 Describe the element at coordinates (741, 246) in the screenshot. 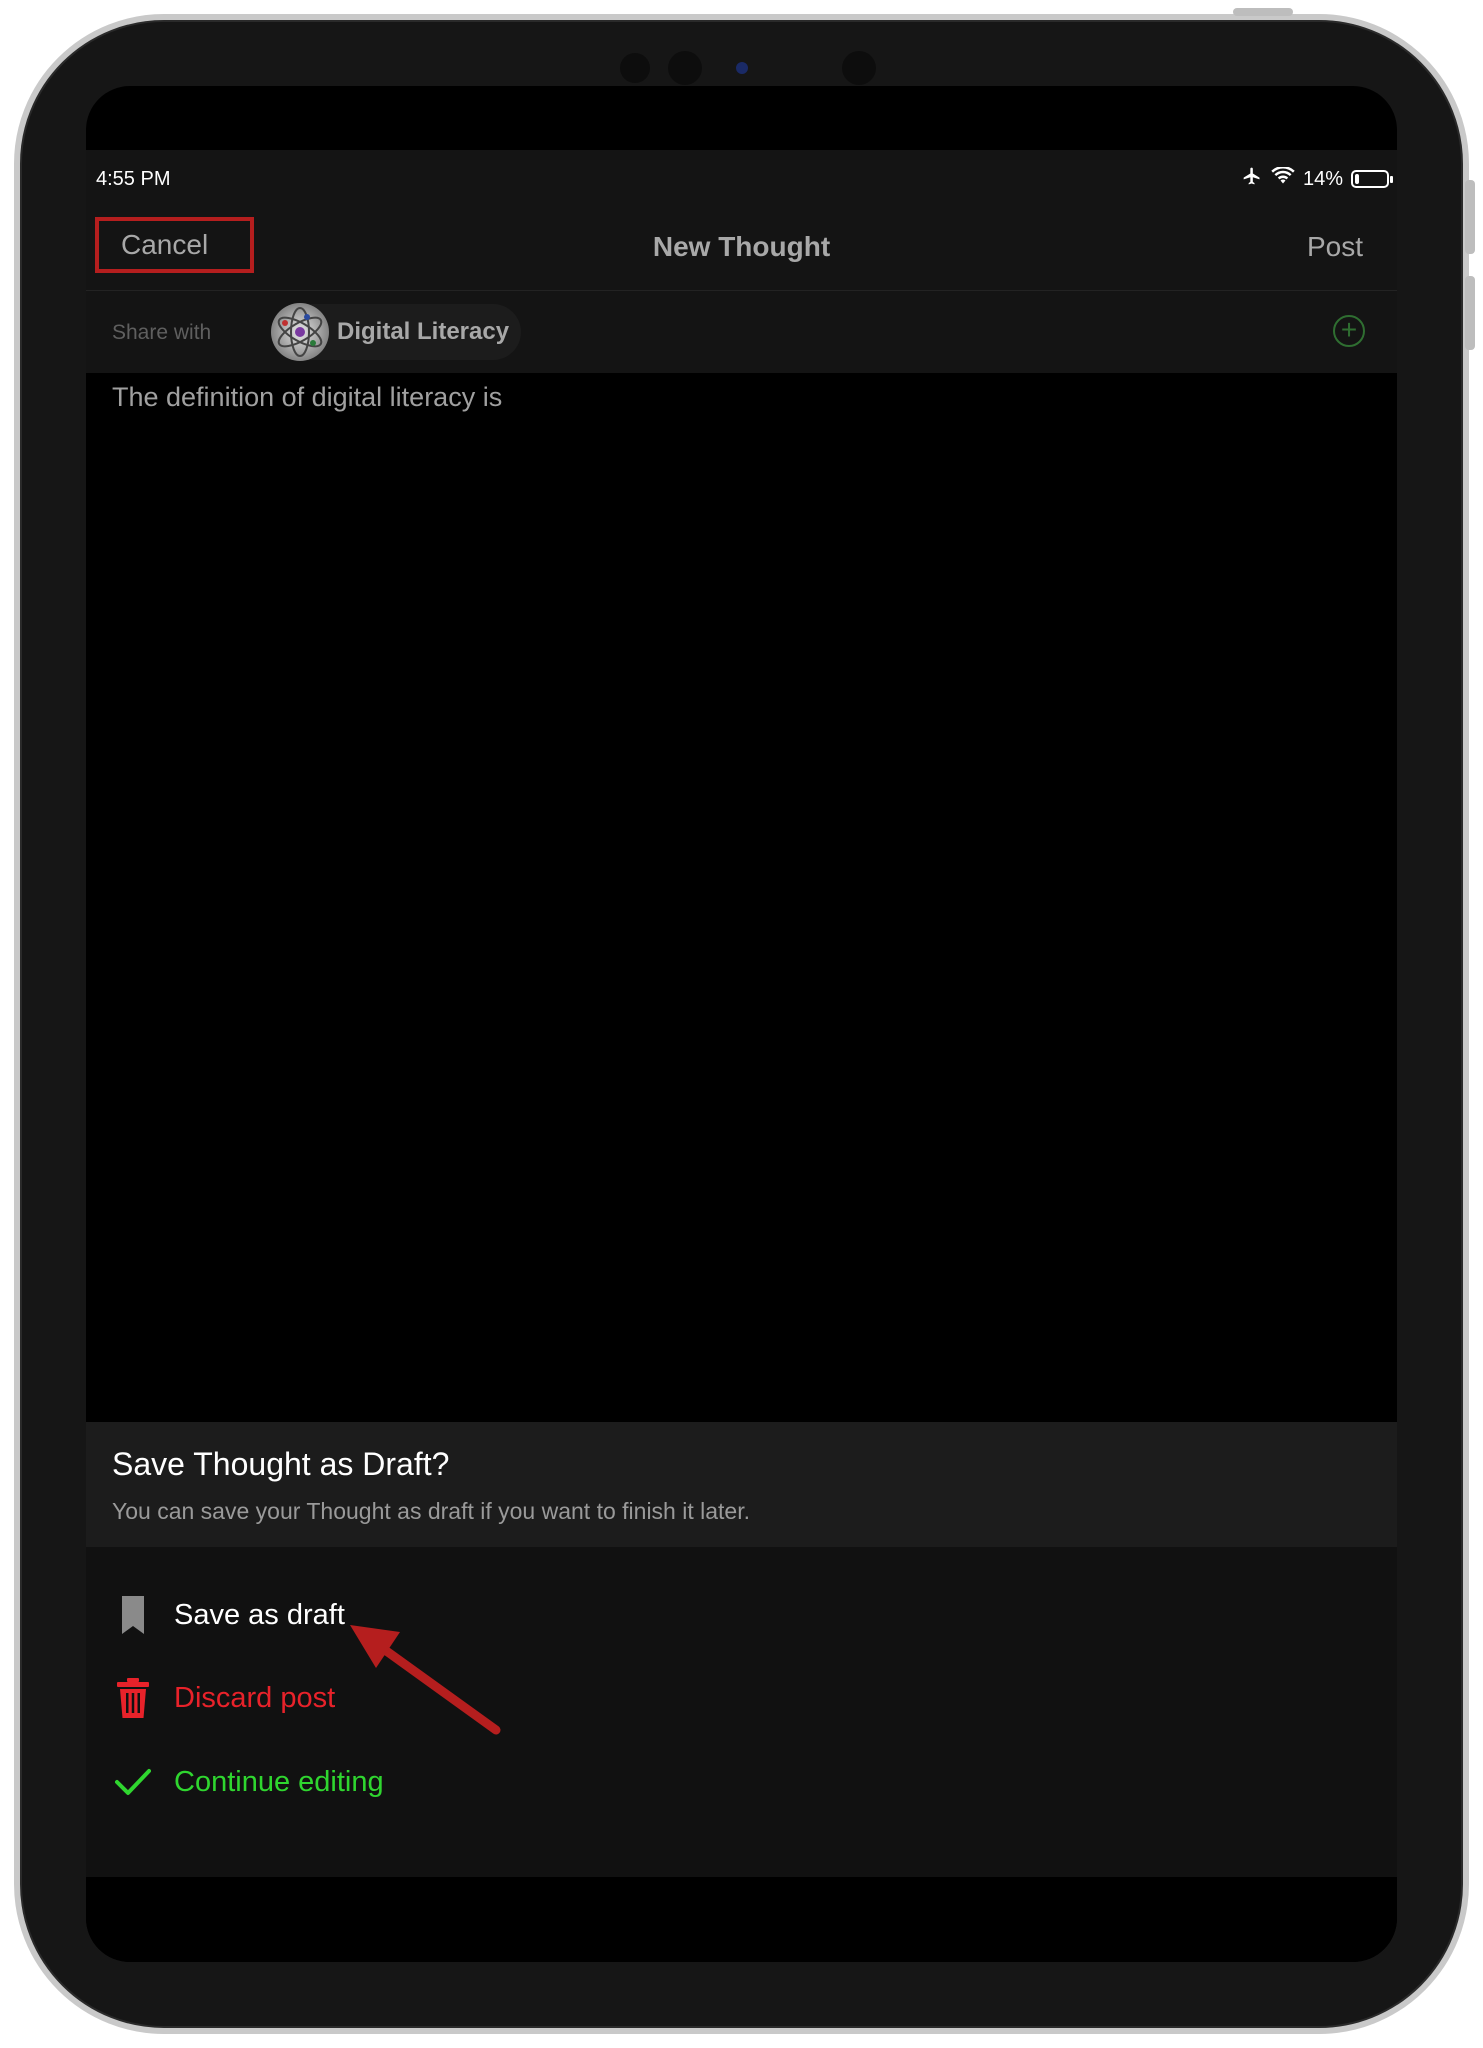

I see `page-title: New Thought` at that location.